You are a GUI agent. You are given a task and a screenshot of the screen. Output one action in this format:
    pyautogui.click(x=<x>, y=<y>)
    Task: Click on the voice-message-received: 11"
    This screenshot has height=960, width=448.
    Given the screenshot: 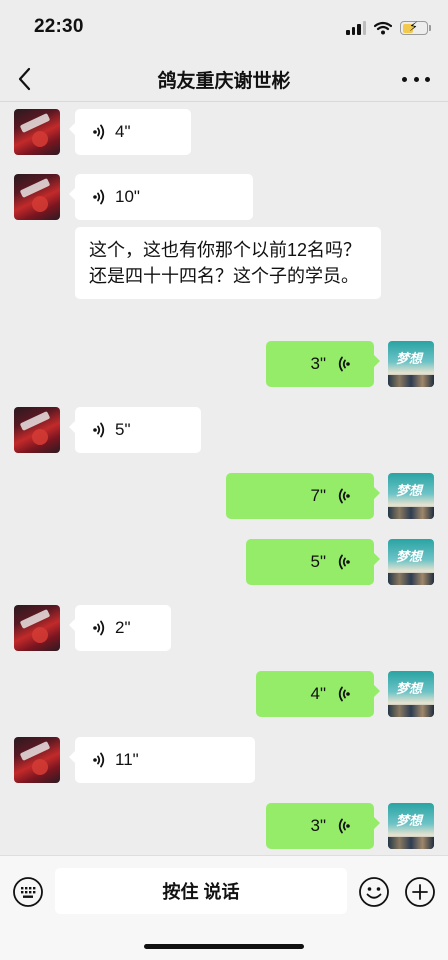 What is the action you would take?
    pyautogui.click(x=162, y=760)
    